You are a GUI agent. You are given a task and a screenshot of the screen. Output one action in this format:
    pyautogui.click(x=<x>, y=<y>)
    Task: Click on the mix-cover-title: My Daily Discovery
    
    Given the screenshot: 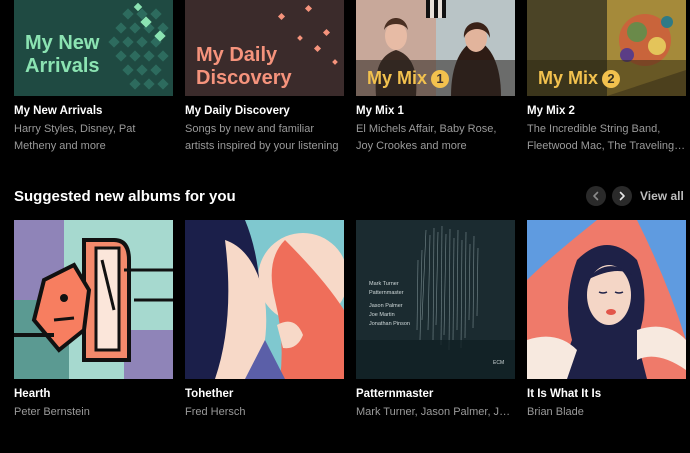 What is the action you would take?
    pyautogui.click(x=244, y=66)
    